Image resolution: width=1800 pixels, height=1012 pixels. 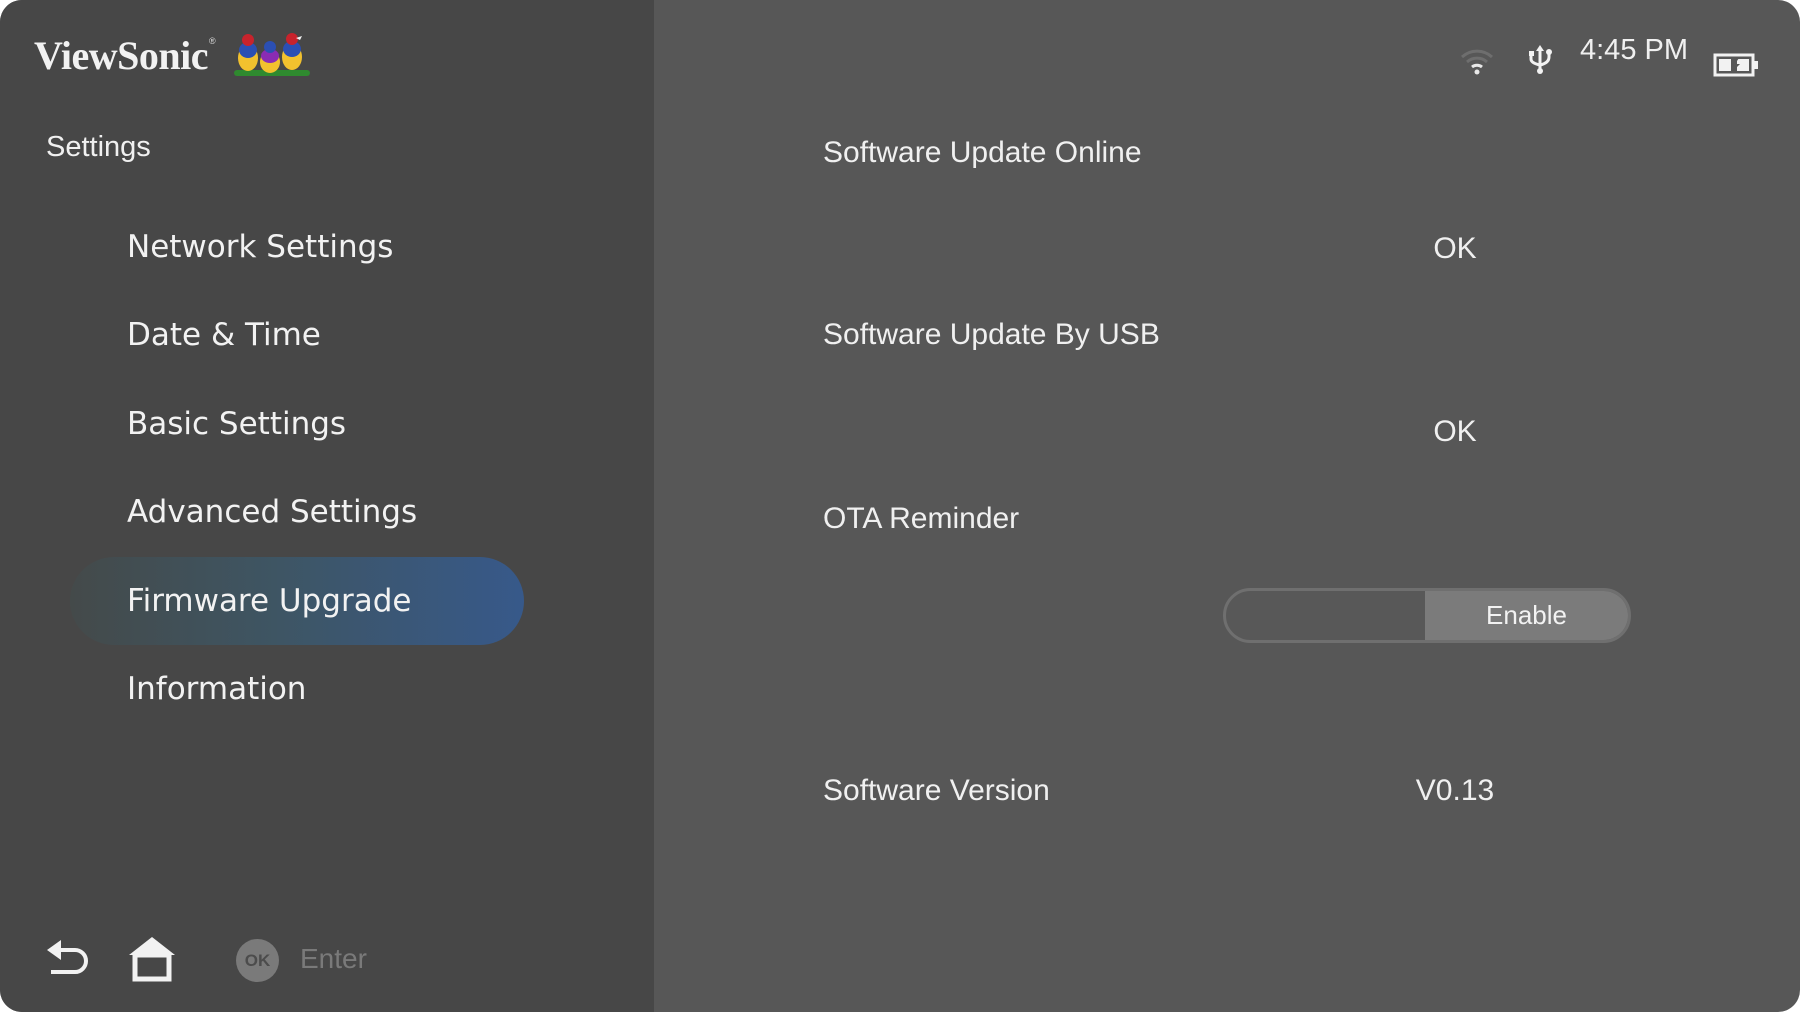 I want to click on sidebar-item-date-time: Date & Time, so click(x=297, y=335).